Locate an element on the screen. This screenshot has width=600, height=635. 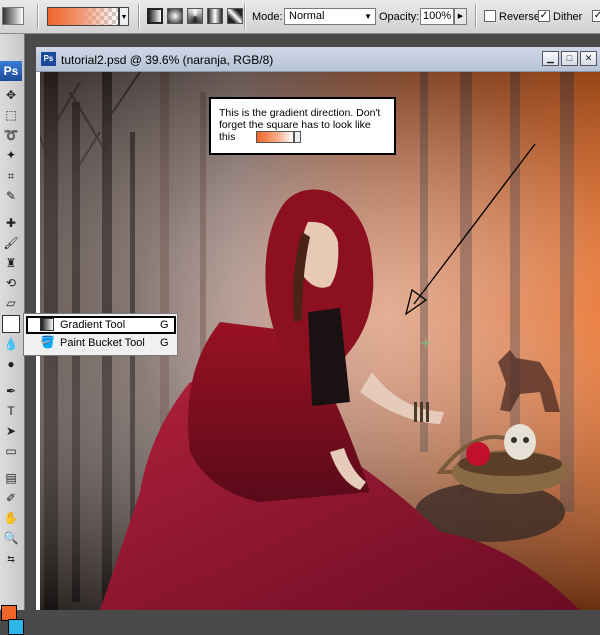
paint-bucket-icon: 🪣 is located at coordinates (47, 342).